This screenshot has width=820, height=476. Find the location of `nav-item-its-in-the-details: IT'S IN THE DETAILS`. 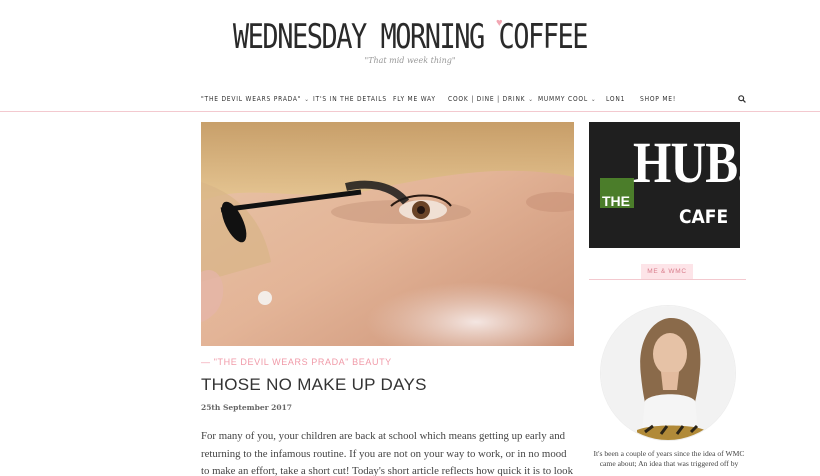

nav-item-its-in-the-details: IT'S IN THE DETAILS is located at coordinates (350, 99).